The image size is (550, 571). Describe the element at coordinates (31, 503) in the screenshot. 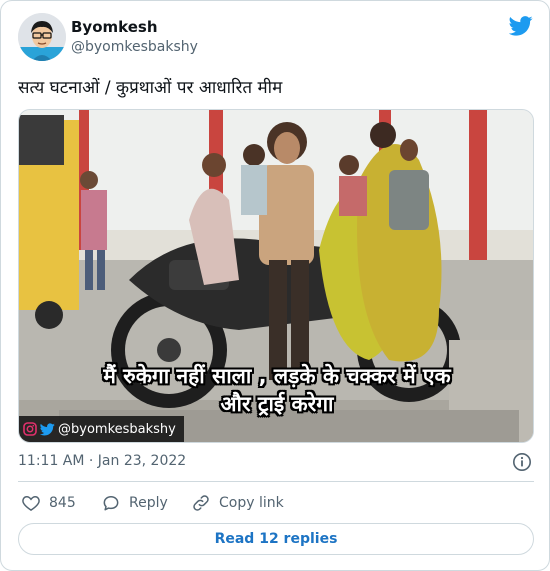

I see `heart-icon` at that location.